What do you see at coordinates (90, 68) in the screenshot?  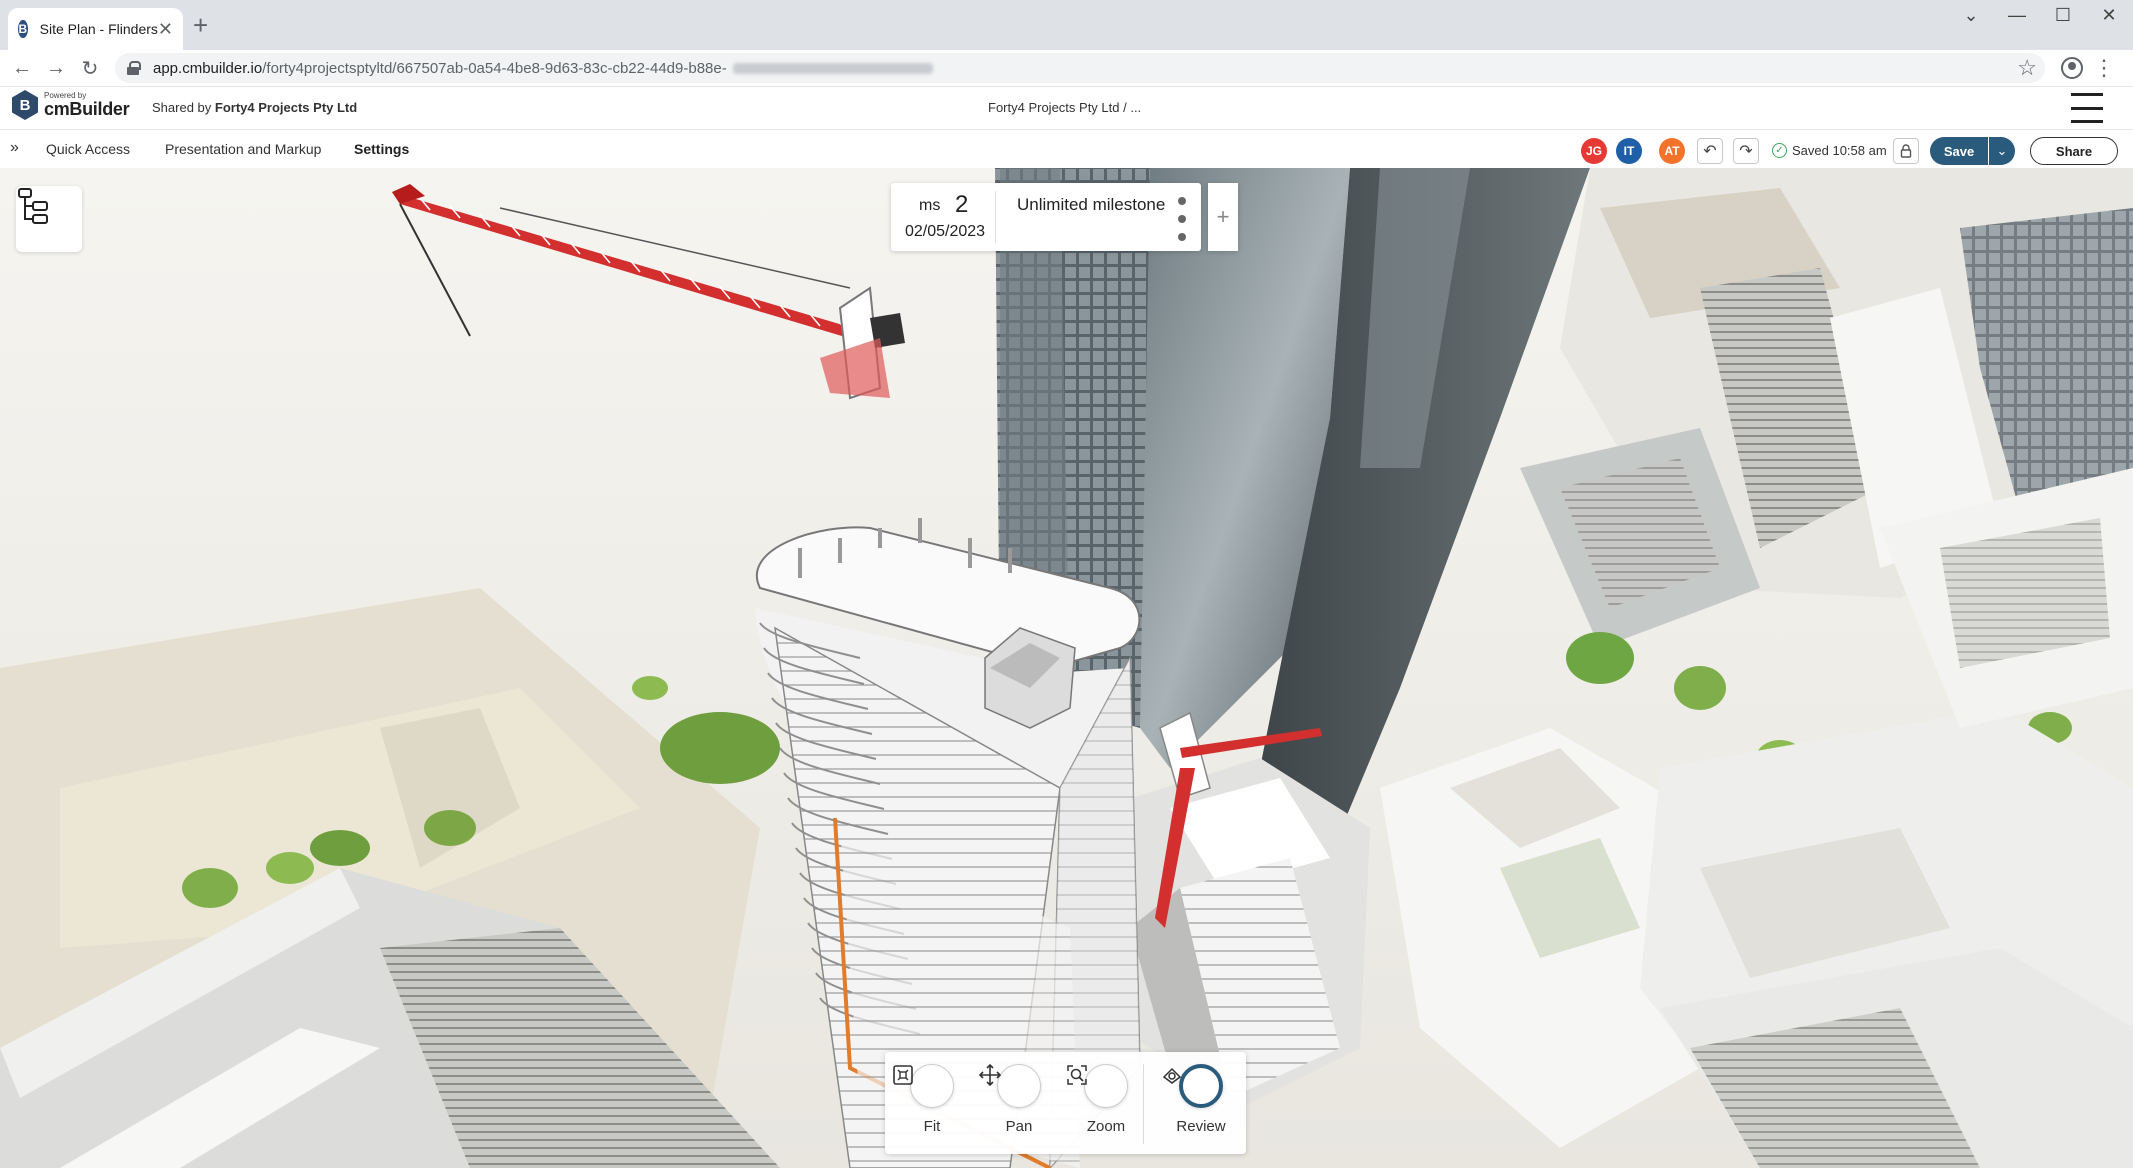 I see `reload-icon: ↻` at bounding box center [90, 68].